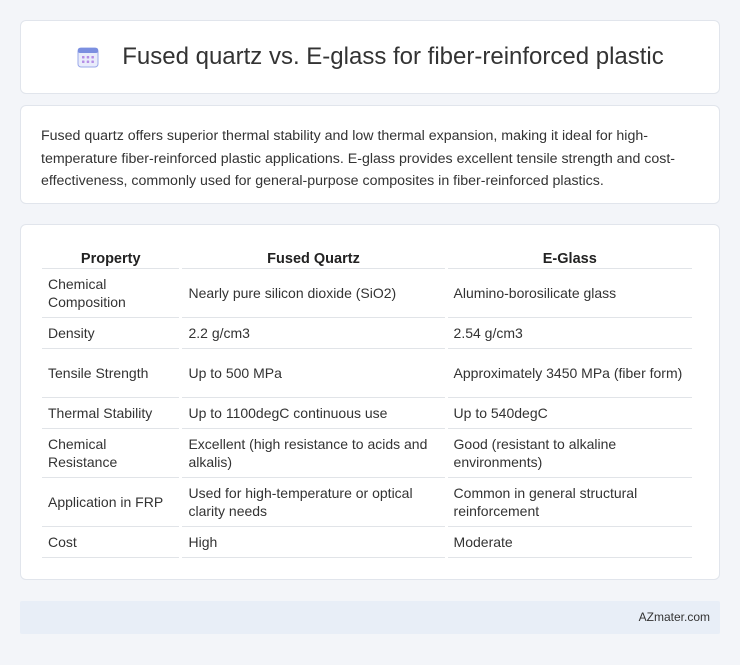 Image resolution: width=740 pixels, height=665 pixels. Describe the element at coordinates (111, 453) in the screenshot. I see `cell-property: Chemical Resistance` at that location.